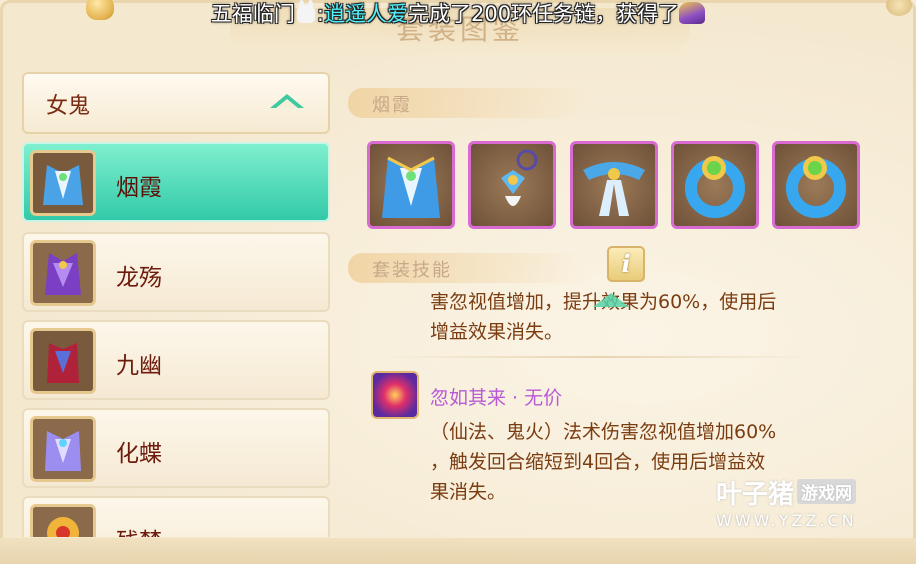  What do you see at coordinates (63, 273) in the screenshot?
I see `purple-armor-icon` at bounding box center [63, 273].